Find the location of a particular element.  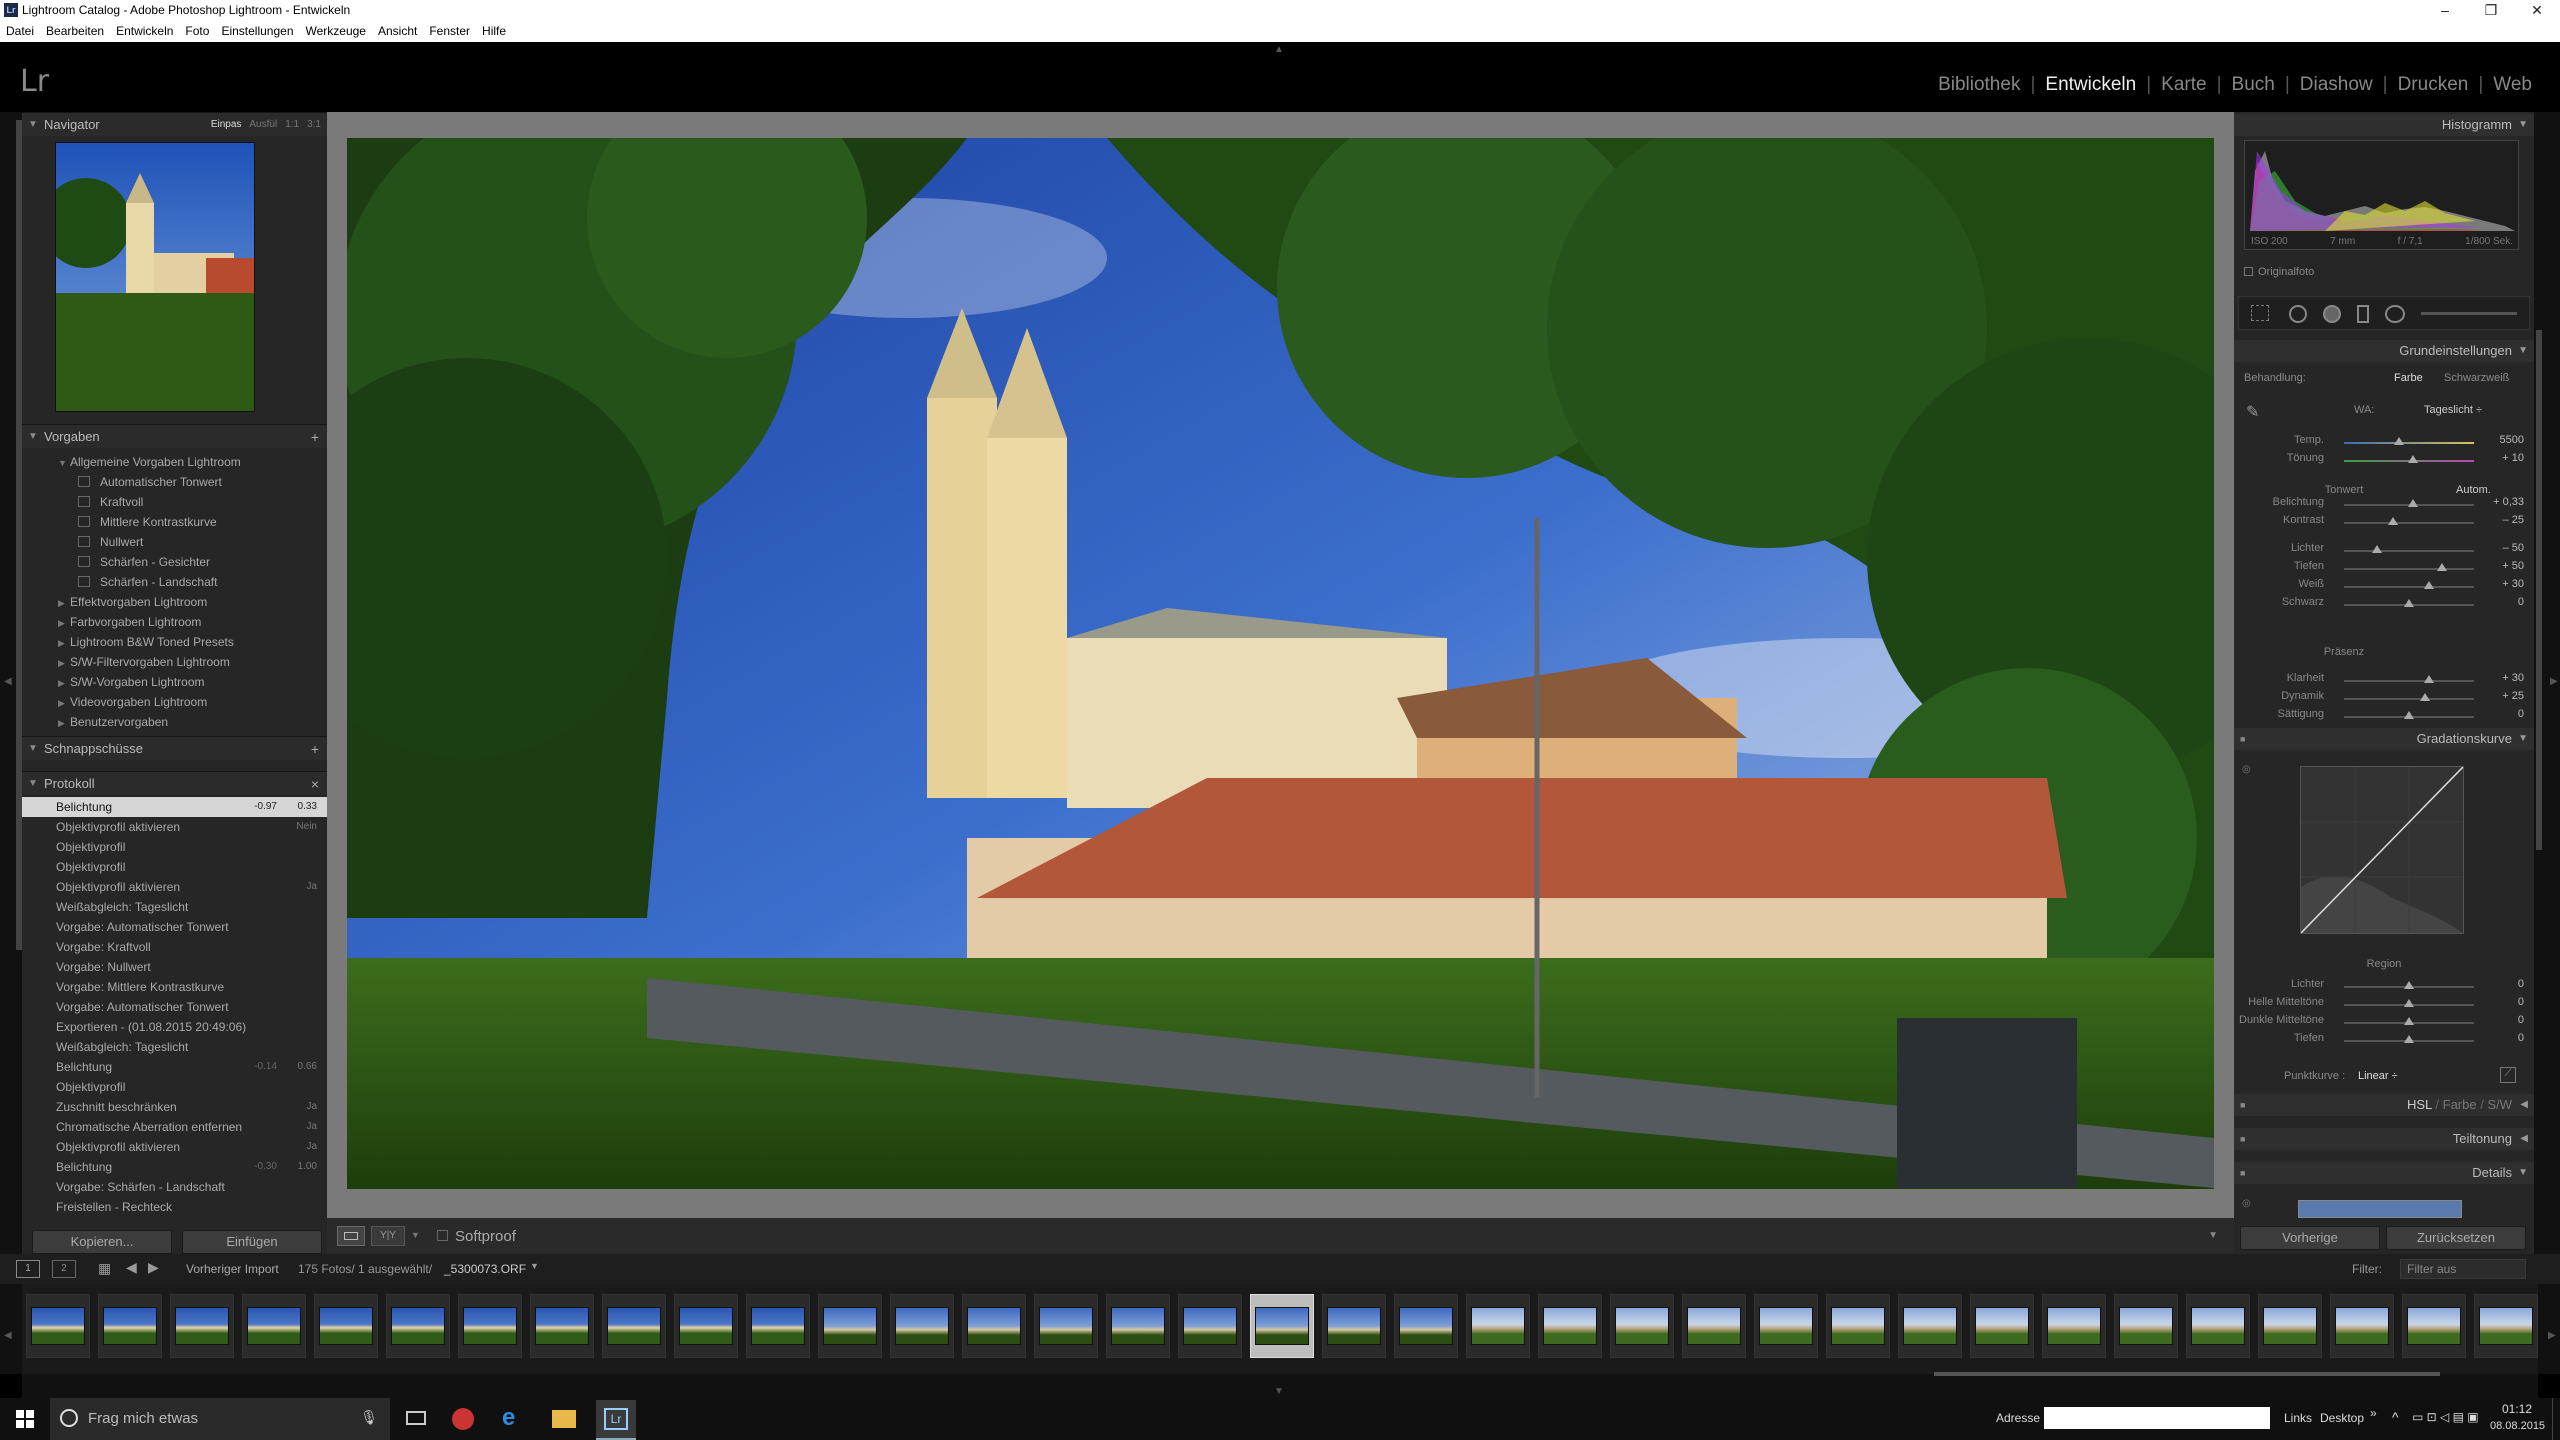

filmstrip-filename: _5300073.ORF is located at coordinates (485, 1269).